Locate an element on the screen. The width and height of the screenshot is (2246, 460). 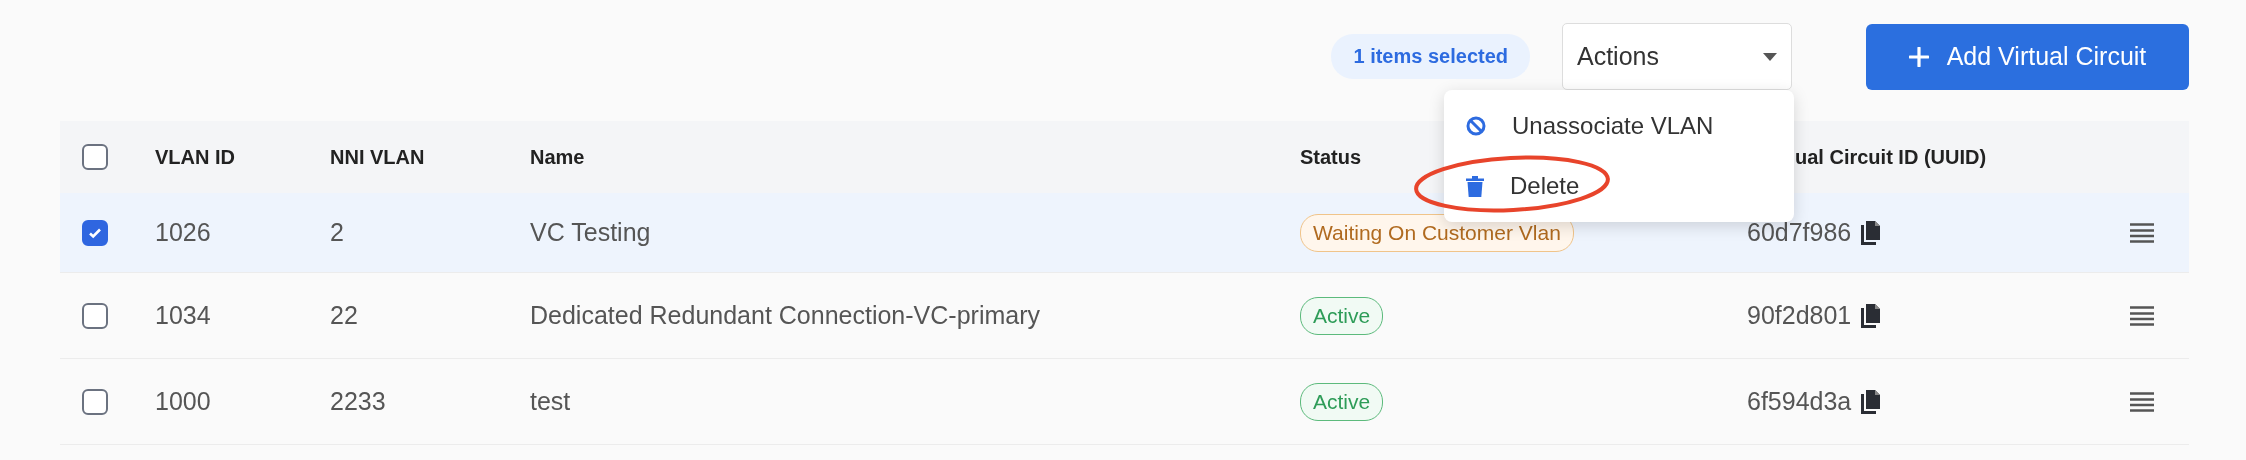
caret-icon is located at coordinates (1770, 56).